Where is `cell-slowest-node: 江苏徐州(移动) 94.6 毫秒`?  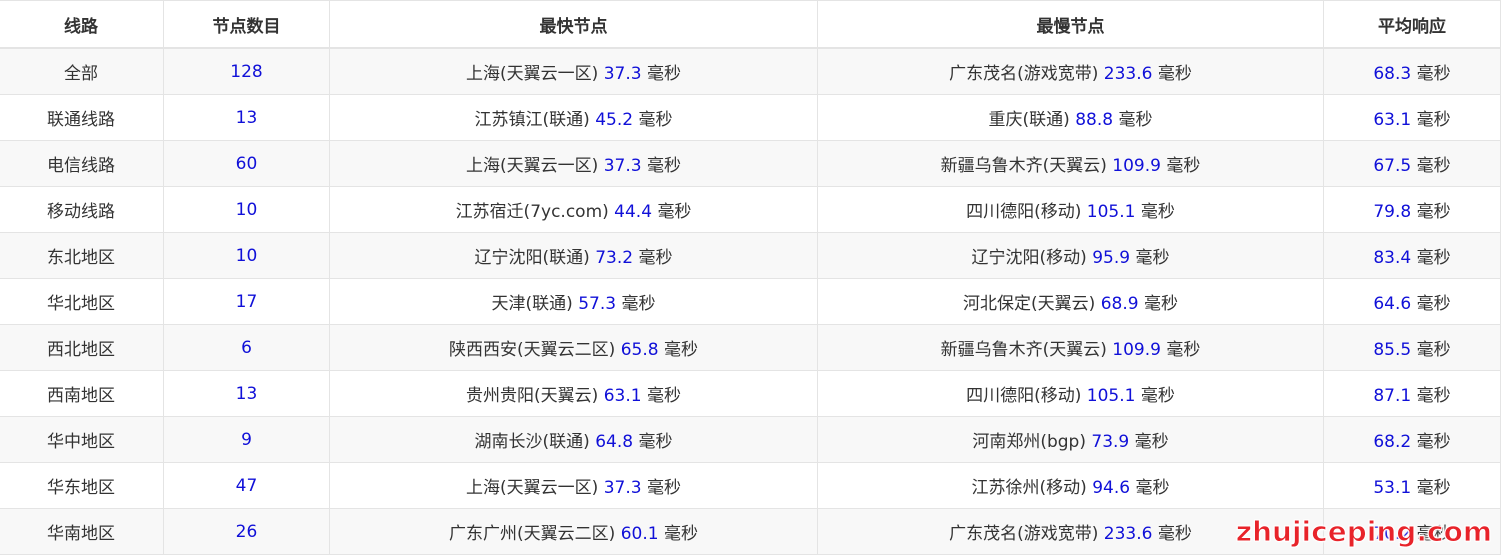 cell-slowest-node: 江苏徐州(移动) 94.6 毫秒 is located at coordinates (1070, 485).